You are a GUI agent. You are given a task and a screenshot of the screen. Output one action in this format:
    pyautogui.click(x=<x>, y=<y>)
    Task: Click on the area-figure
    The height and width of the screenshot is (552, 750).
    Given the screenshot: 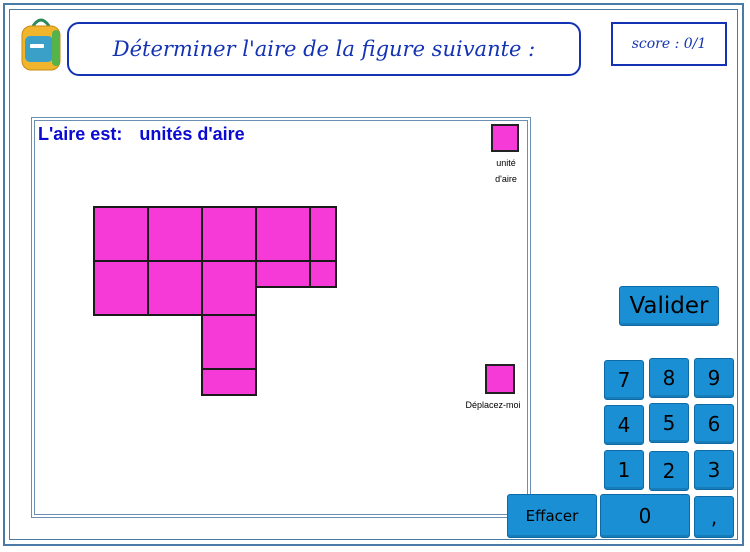 What is the action you would take?
    pyautogui.click(x=215, y=301)
    